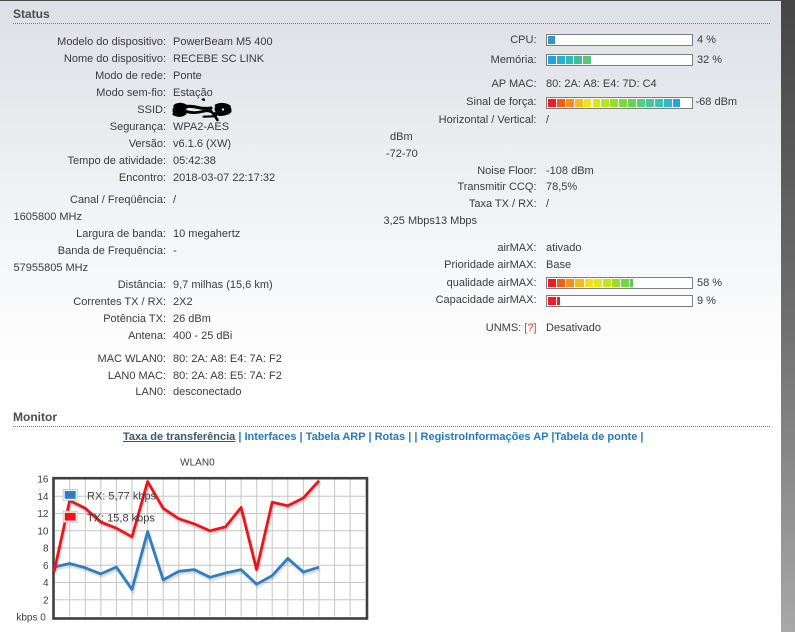 Image resolution: width=795 pixels, height=632 pixels. Describe the element at coordinates (43, 480) in the screenshot. I see `svg-text: 16` at that location.